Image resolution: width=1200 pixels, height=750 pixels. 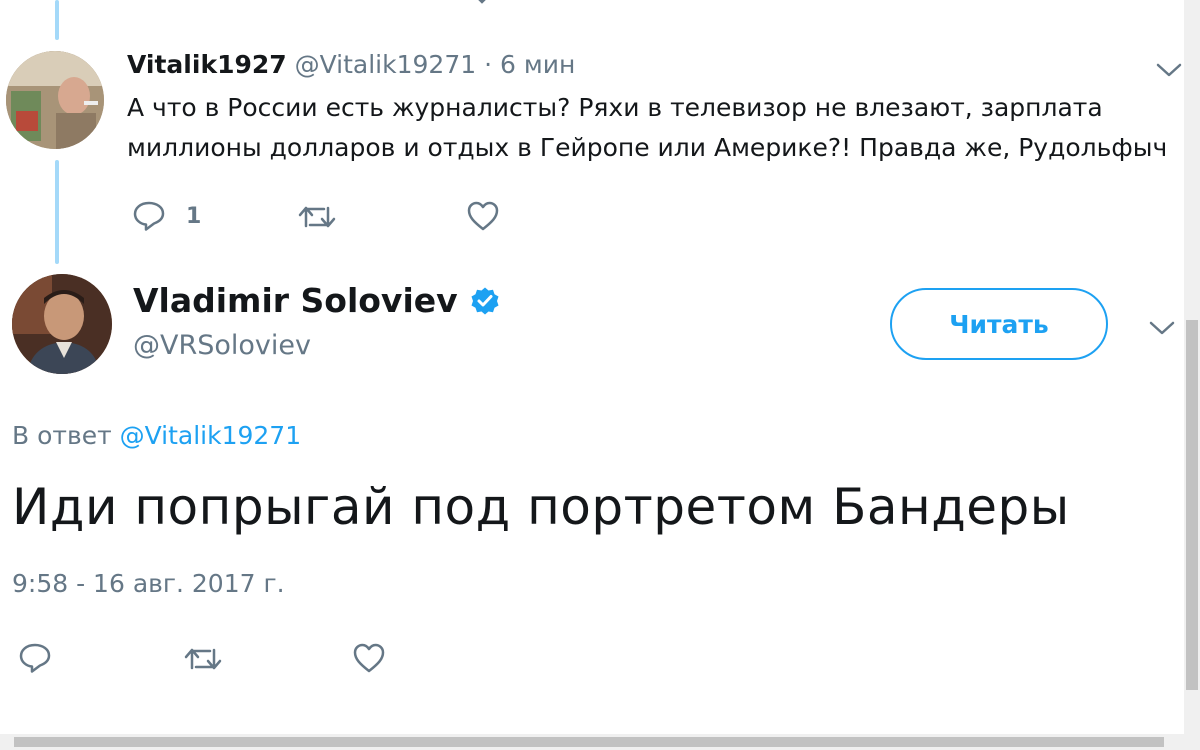 I want to click on reply-header: Vitalik1927 @Vitalik19271 · 6 мин, so click(x=351, y=64).